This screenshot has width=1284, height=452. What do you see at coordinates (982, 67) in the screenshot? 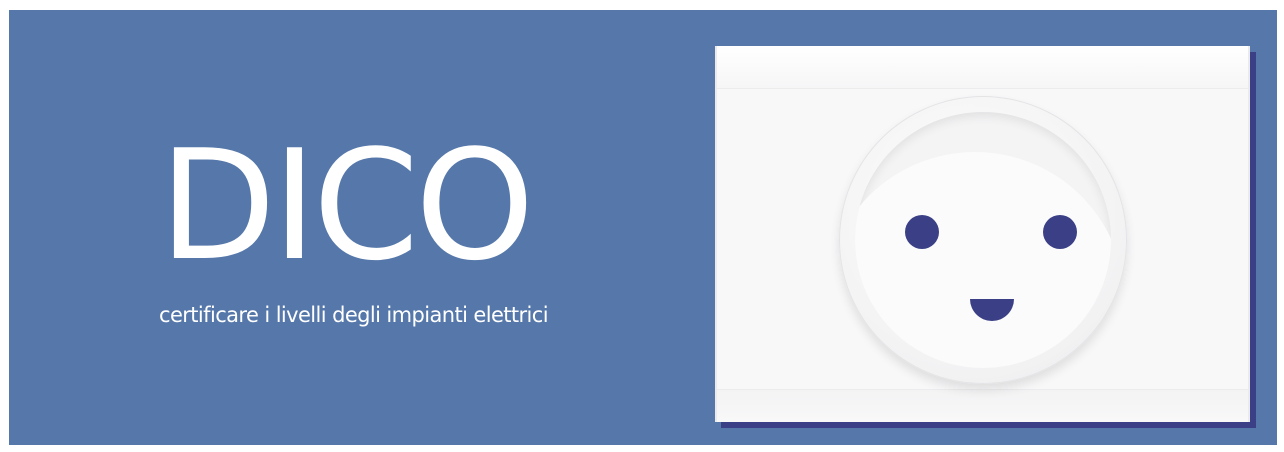
I see `plate-top-band` at bounding box center [982, 67].